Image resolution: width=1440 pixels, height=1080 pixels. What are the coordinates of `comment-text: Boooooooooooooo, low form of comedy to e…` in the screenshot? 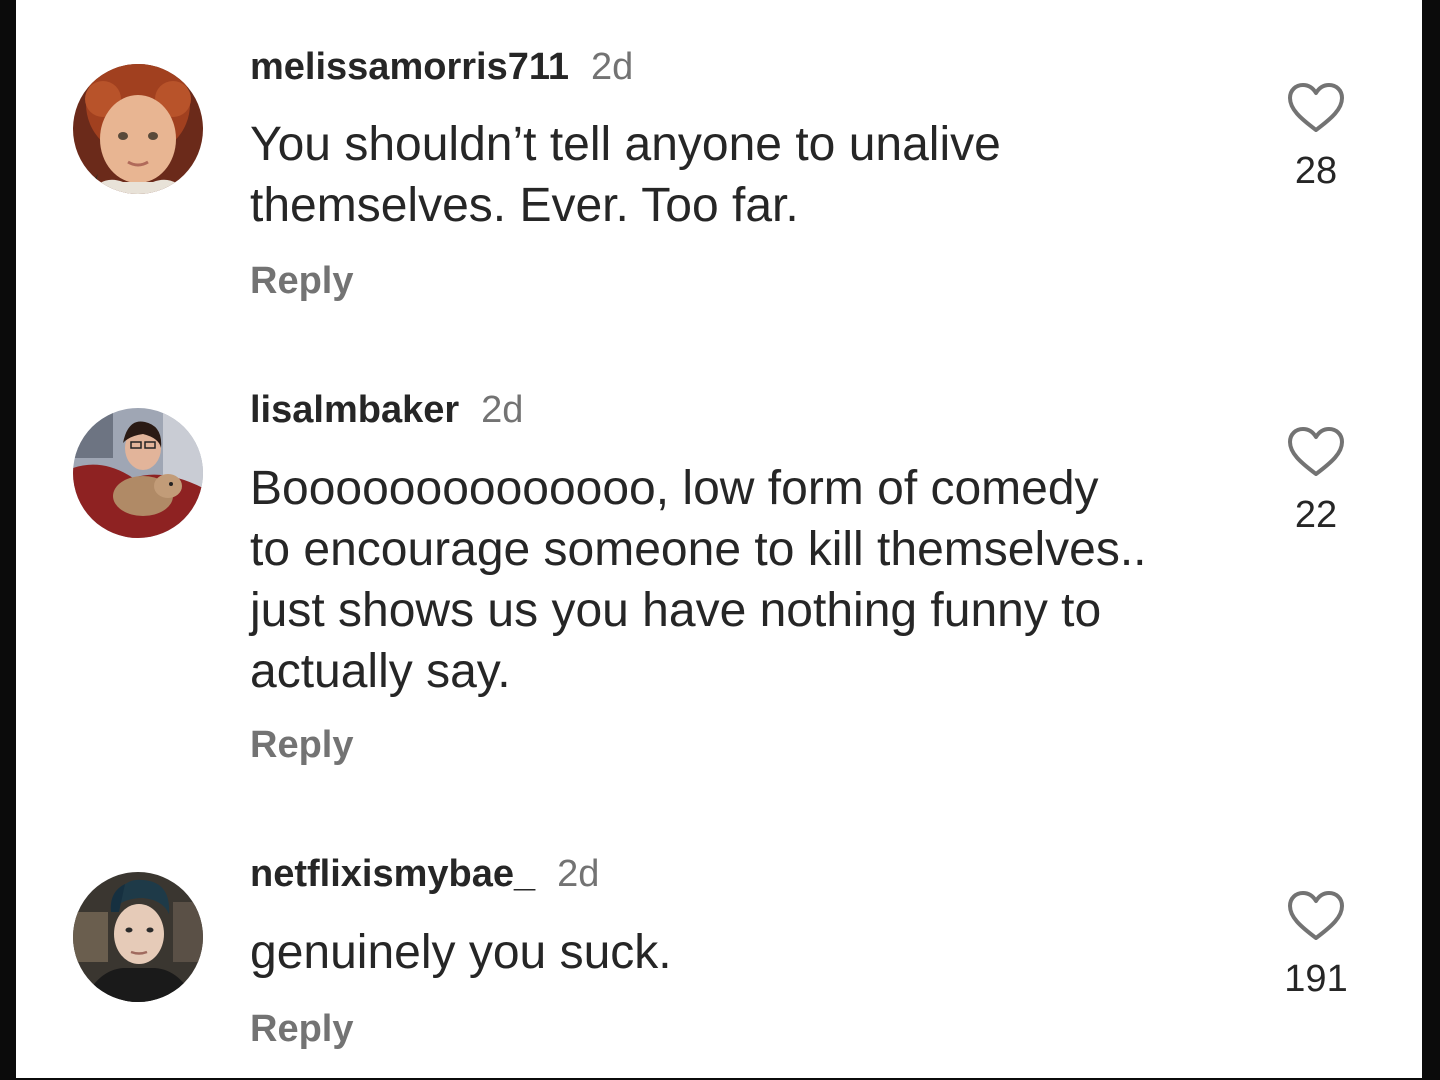 It's located at (698, 580).